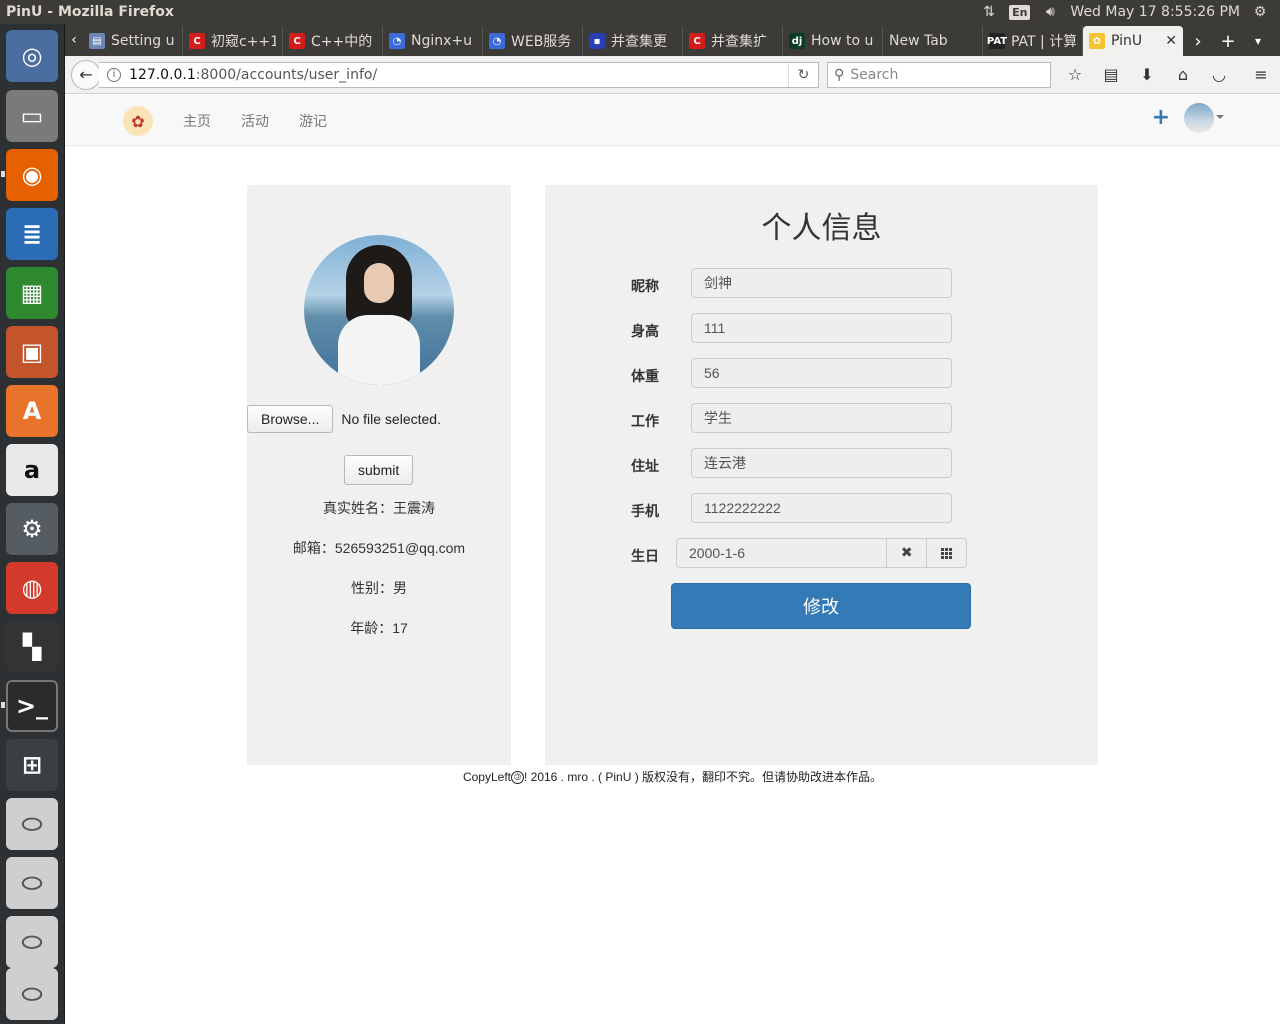  I want to click on gender-text: 性别：男, so click(379, 588).